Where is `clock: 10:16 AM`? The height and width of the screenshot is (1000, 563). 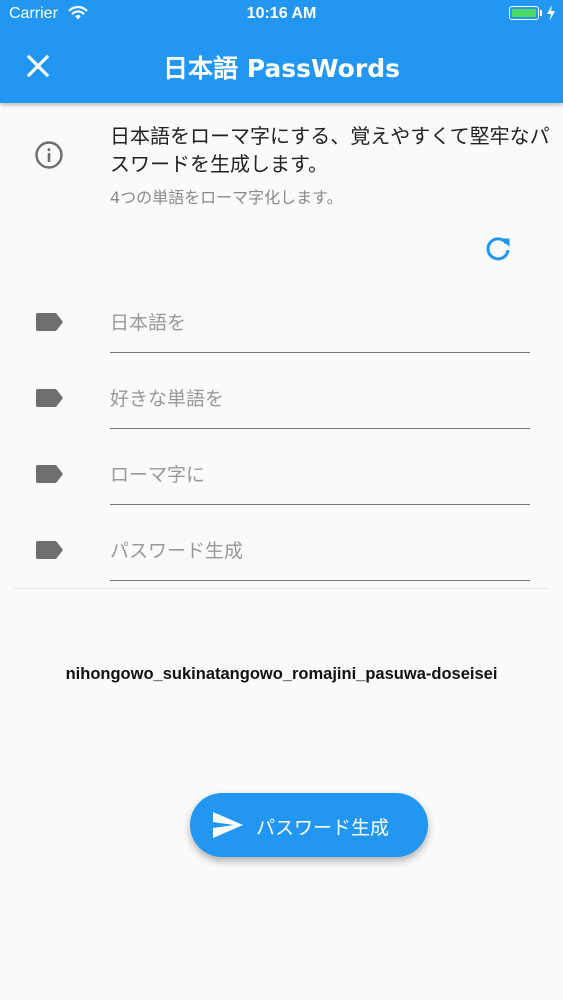 clock: 10:16 AM is located at coordinates (281, 13).